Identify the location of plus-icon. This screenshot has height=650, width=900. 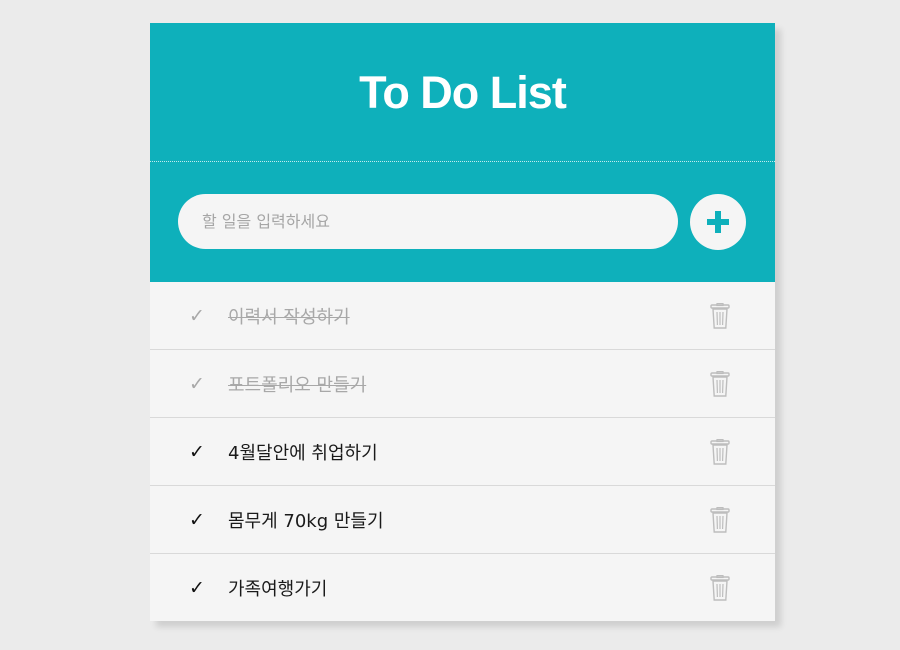
(718, 222).